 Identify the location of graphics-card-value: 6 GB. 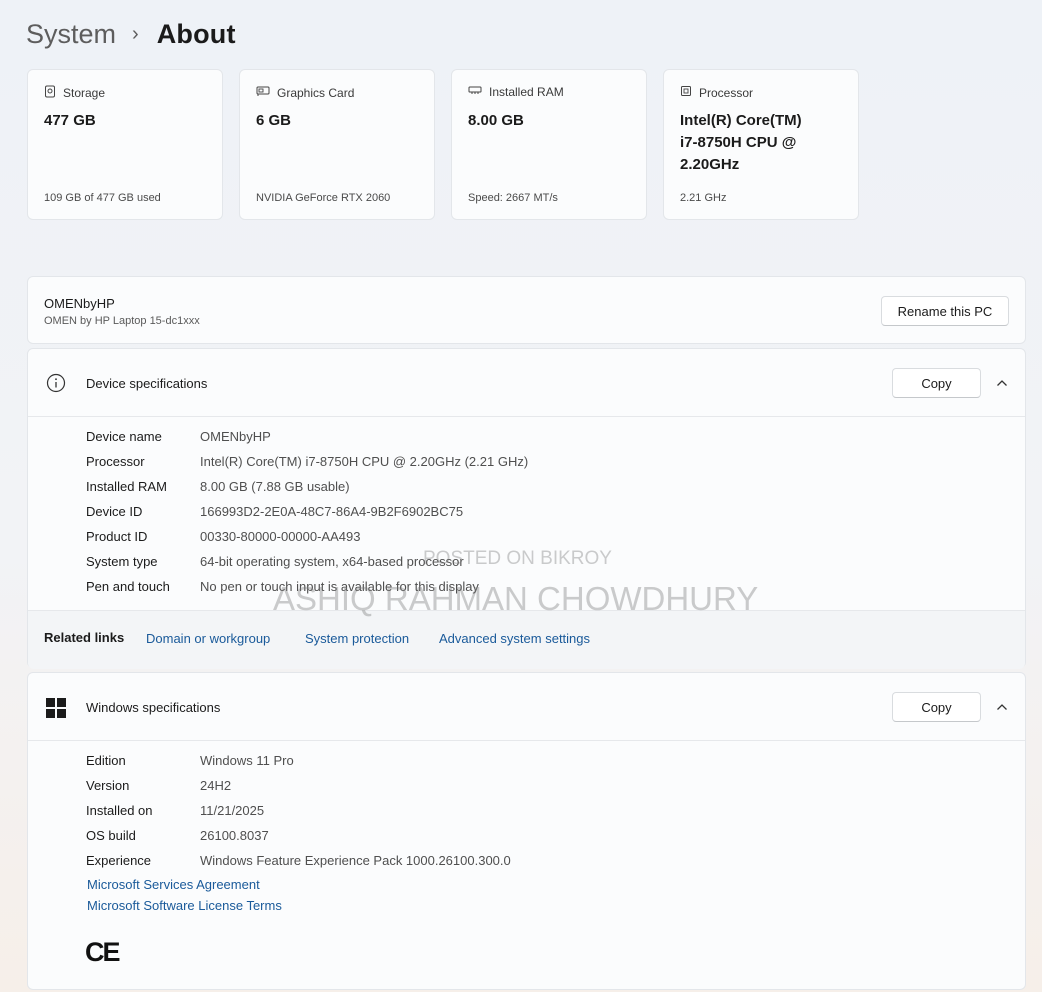
(274, 120).